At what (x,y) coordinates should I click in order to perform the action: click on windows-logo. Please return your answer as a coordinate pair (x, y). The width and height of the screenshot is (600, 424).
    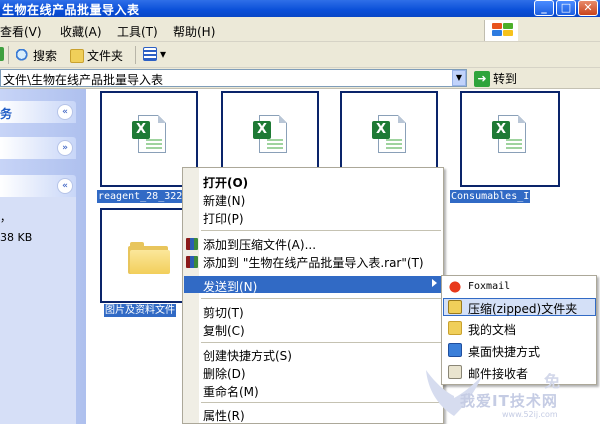
    Looking at the image, I should click on (501, 30).